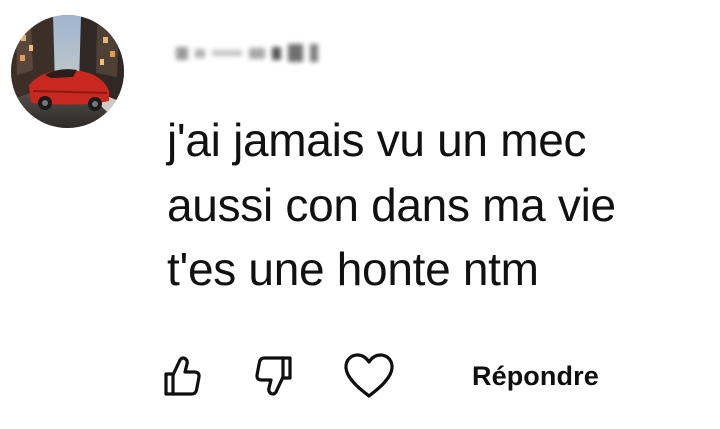 The width and height of the screenshot is (720, 429). I want to click on comment-line: j'ai jamais vu un mec, so click(377, 140).